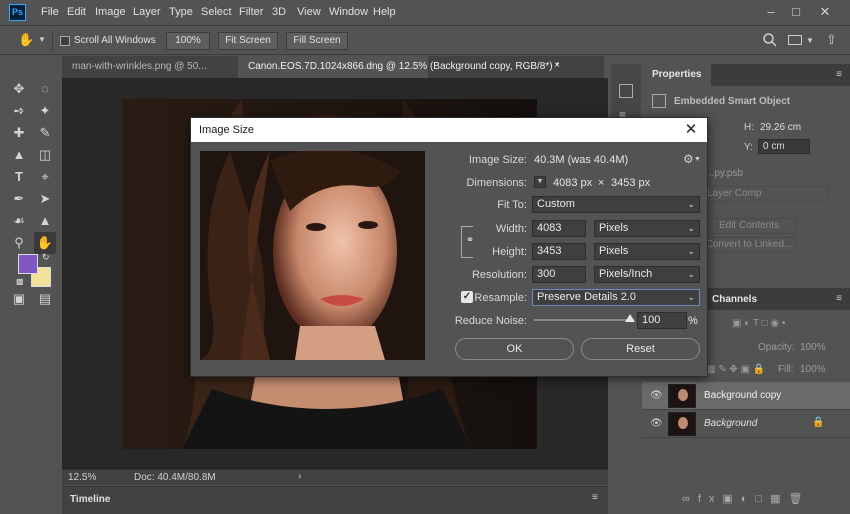 Image resolution: width=850 pixels, height=514 pixels. I want to click on foreground-color-swatch, so click(28, 264).